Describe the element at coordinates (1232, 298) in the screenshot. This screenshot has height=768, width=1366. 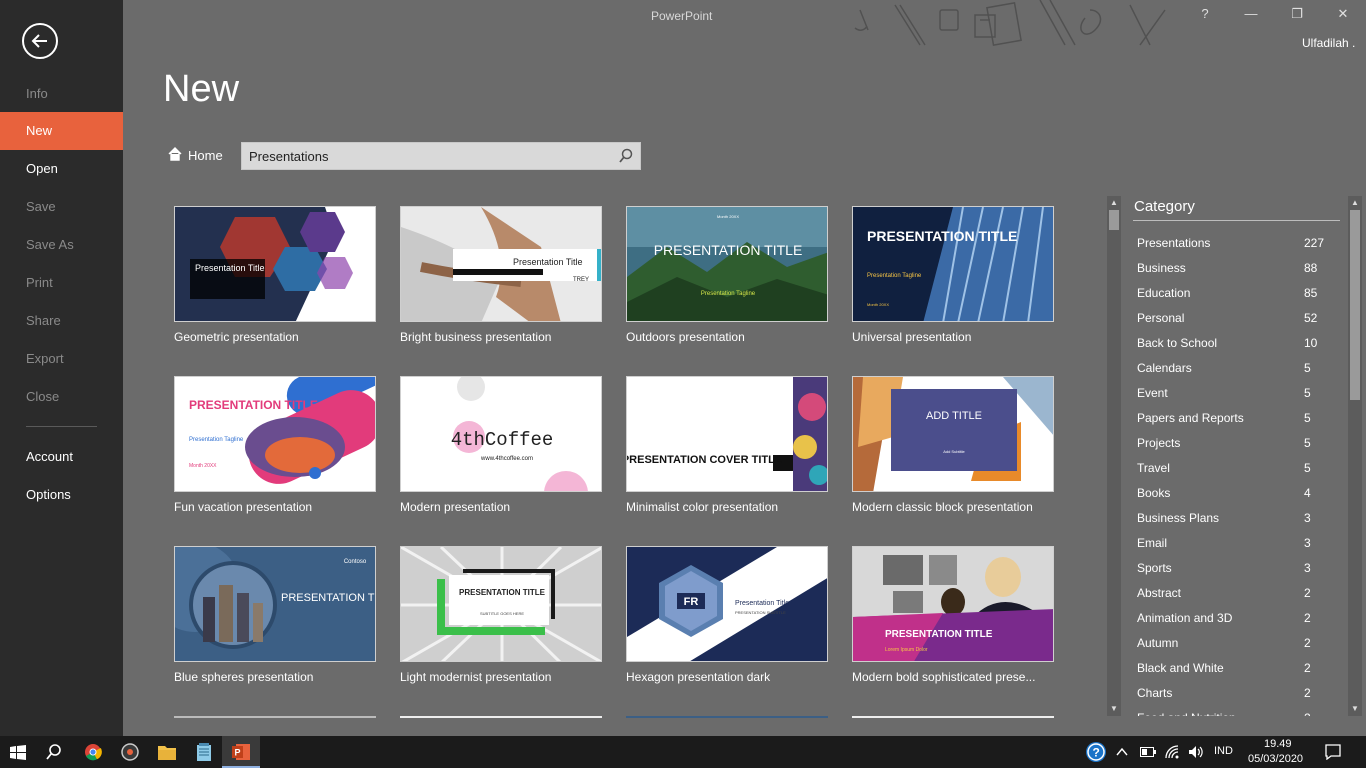
I see `category-item: Education 85` at that location.